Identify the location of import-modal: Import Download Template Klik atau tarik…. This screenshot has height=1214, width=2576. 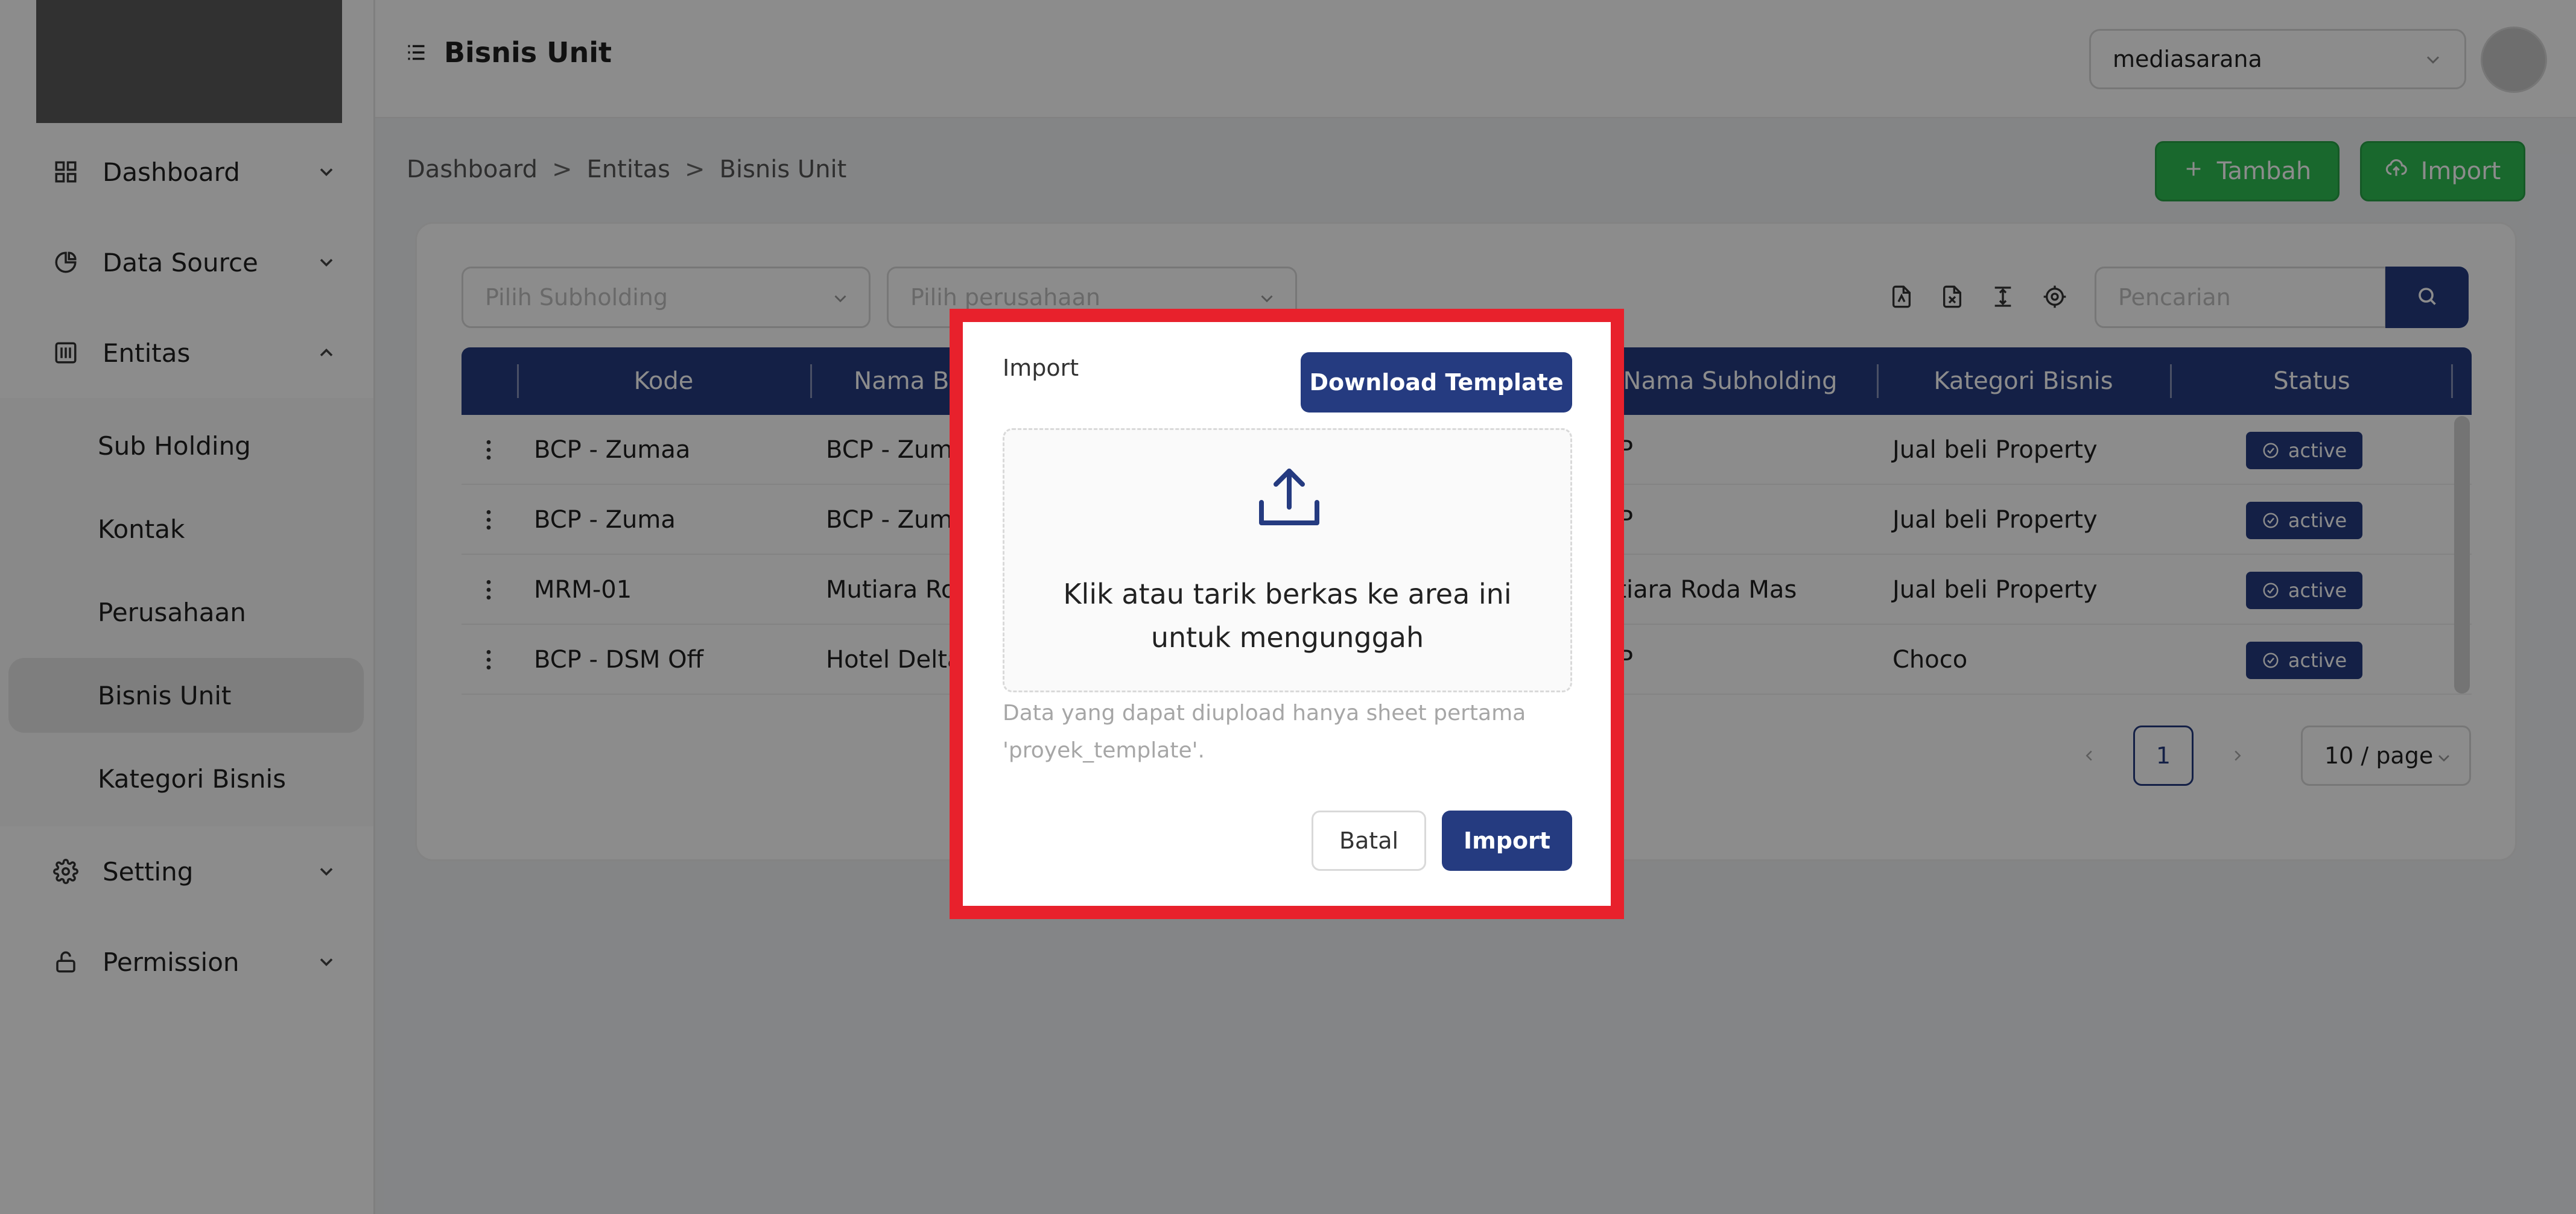
(1287, 614).